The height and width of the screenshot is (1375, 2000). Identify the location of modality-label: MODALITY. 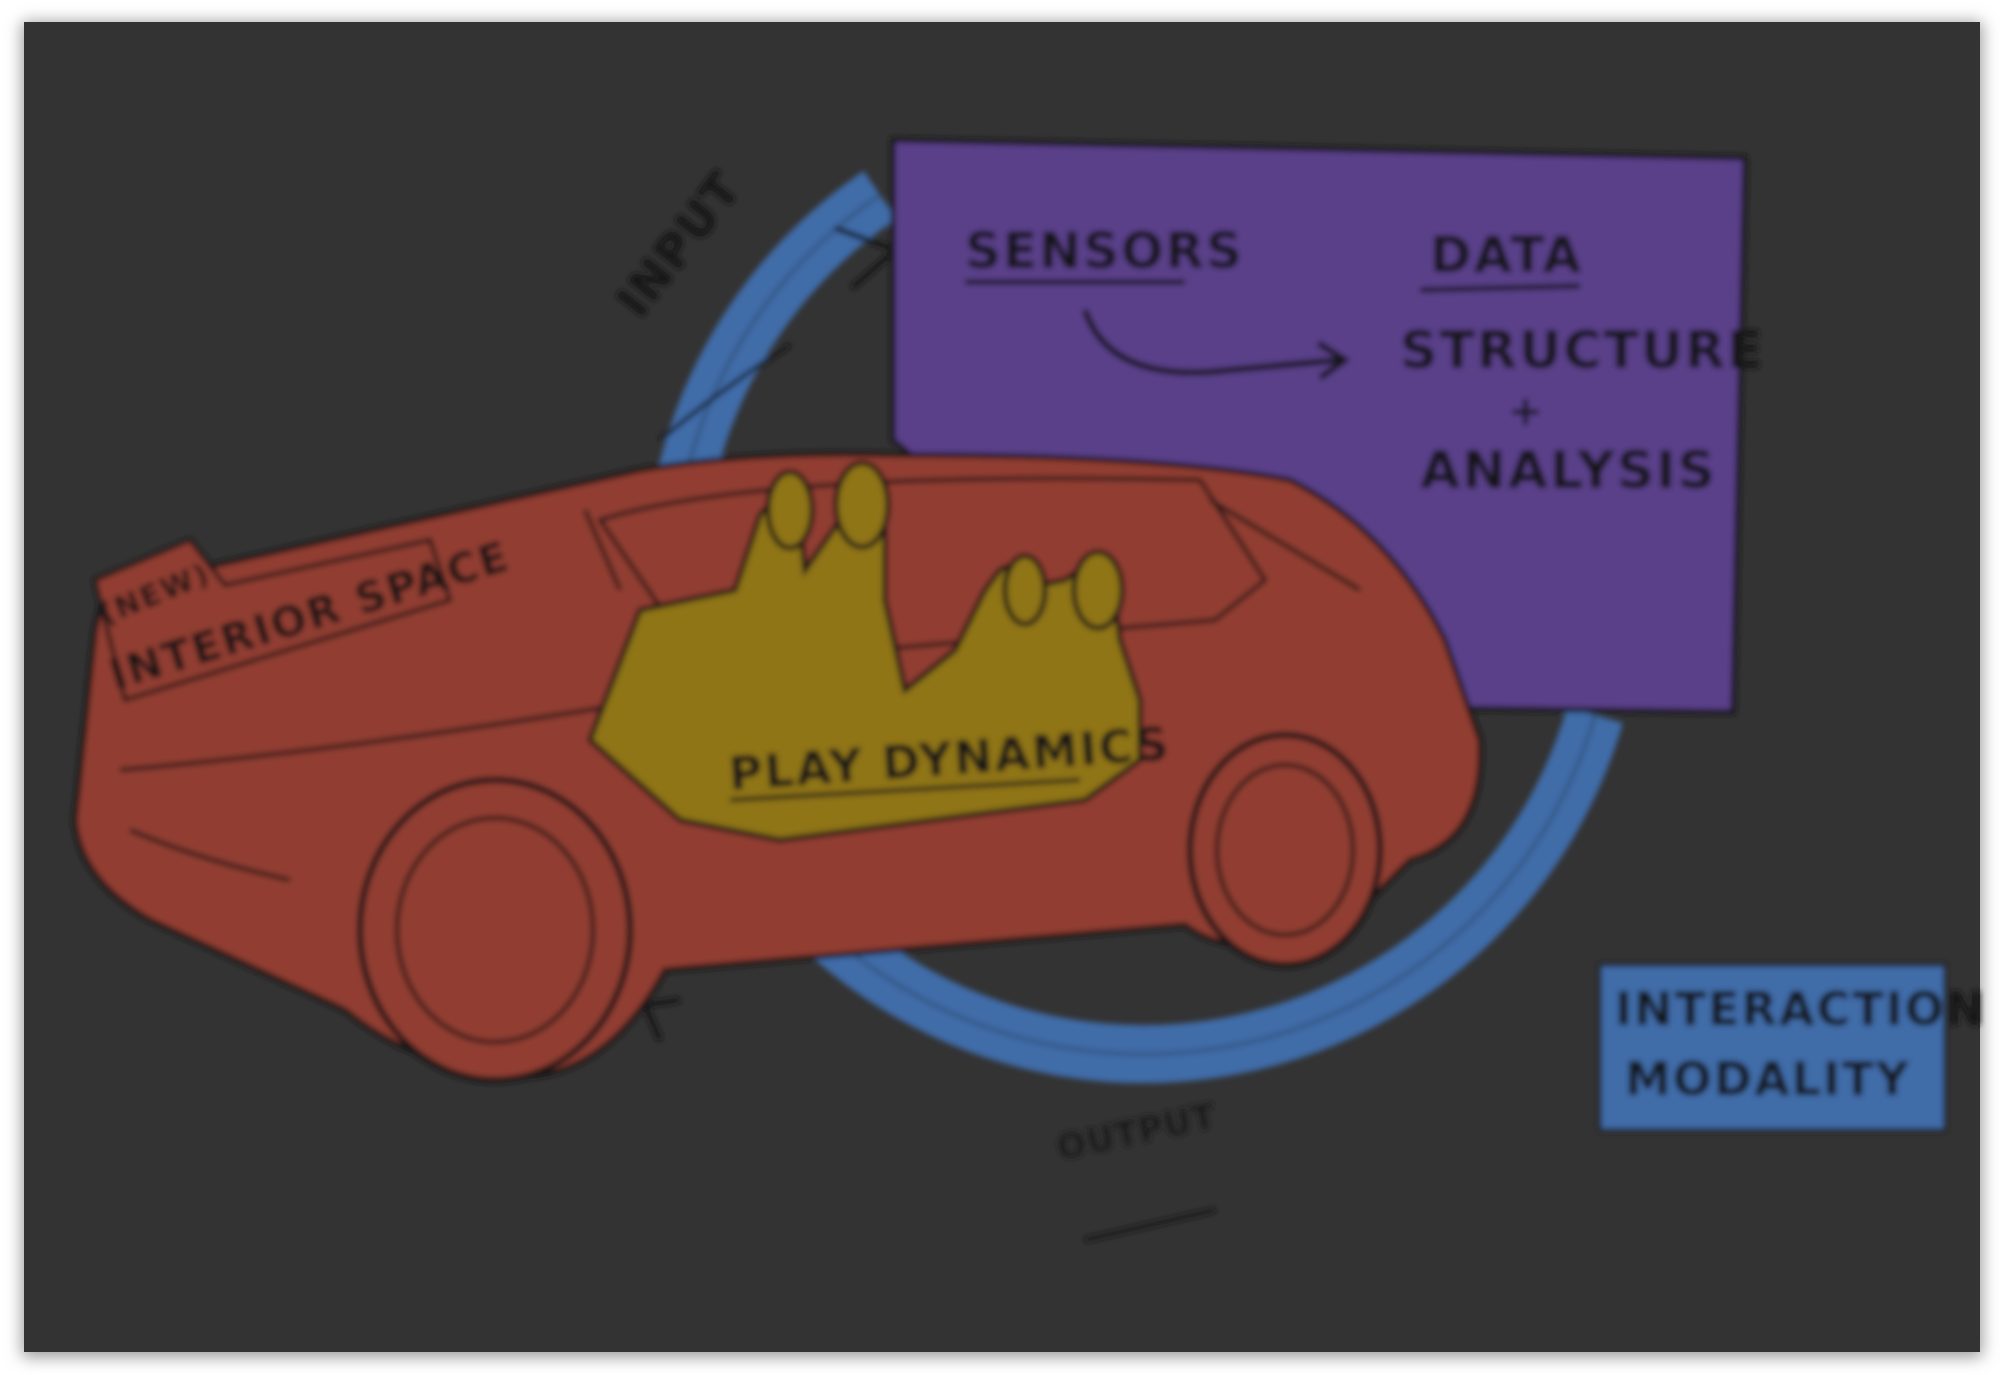
(1768, 1079).